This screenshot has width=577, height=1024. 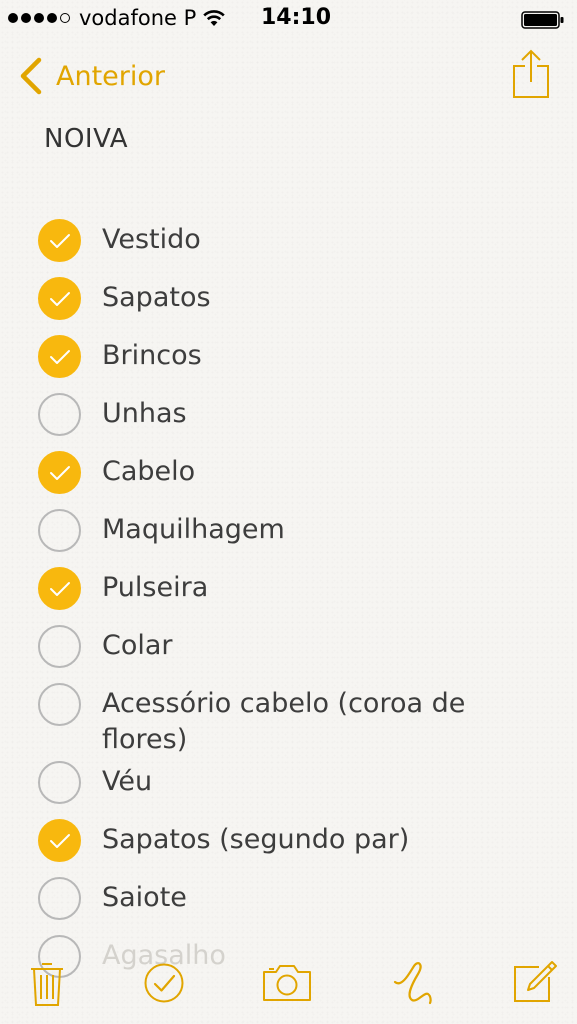 I want to click on checklist-item-label: Unhas, so click(x=144, y=414).